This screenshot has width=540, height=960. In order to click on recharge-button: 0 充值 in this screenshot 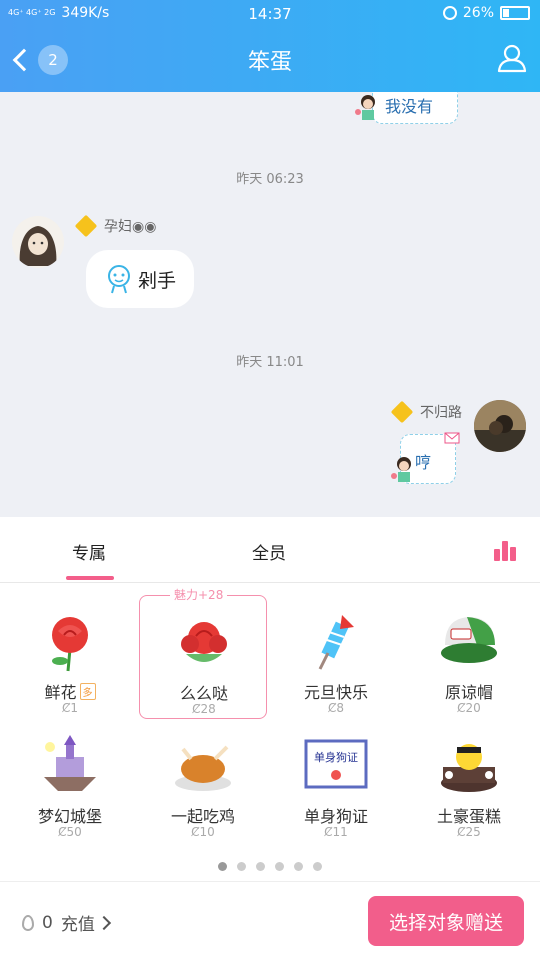, I will do `click(66, 922)`.